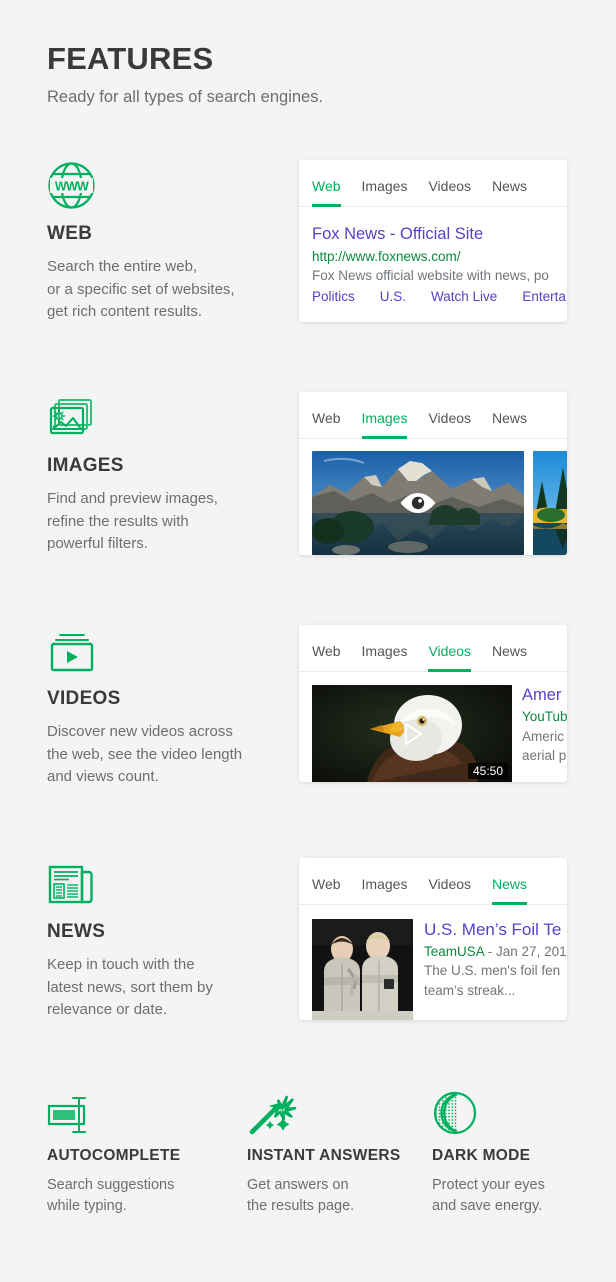 The width and height of the screenshot is (616, 1282). What do you see at coordinates (339, 1113) in the screenshot?
I see `magic-wand-icon` at bounding box center [339, 1113].